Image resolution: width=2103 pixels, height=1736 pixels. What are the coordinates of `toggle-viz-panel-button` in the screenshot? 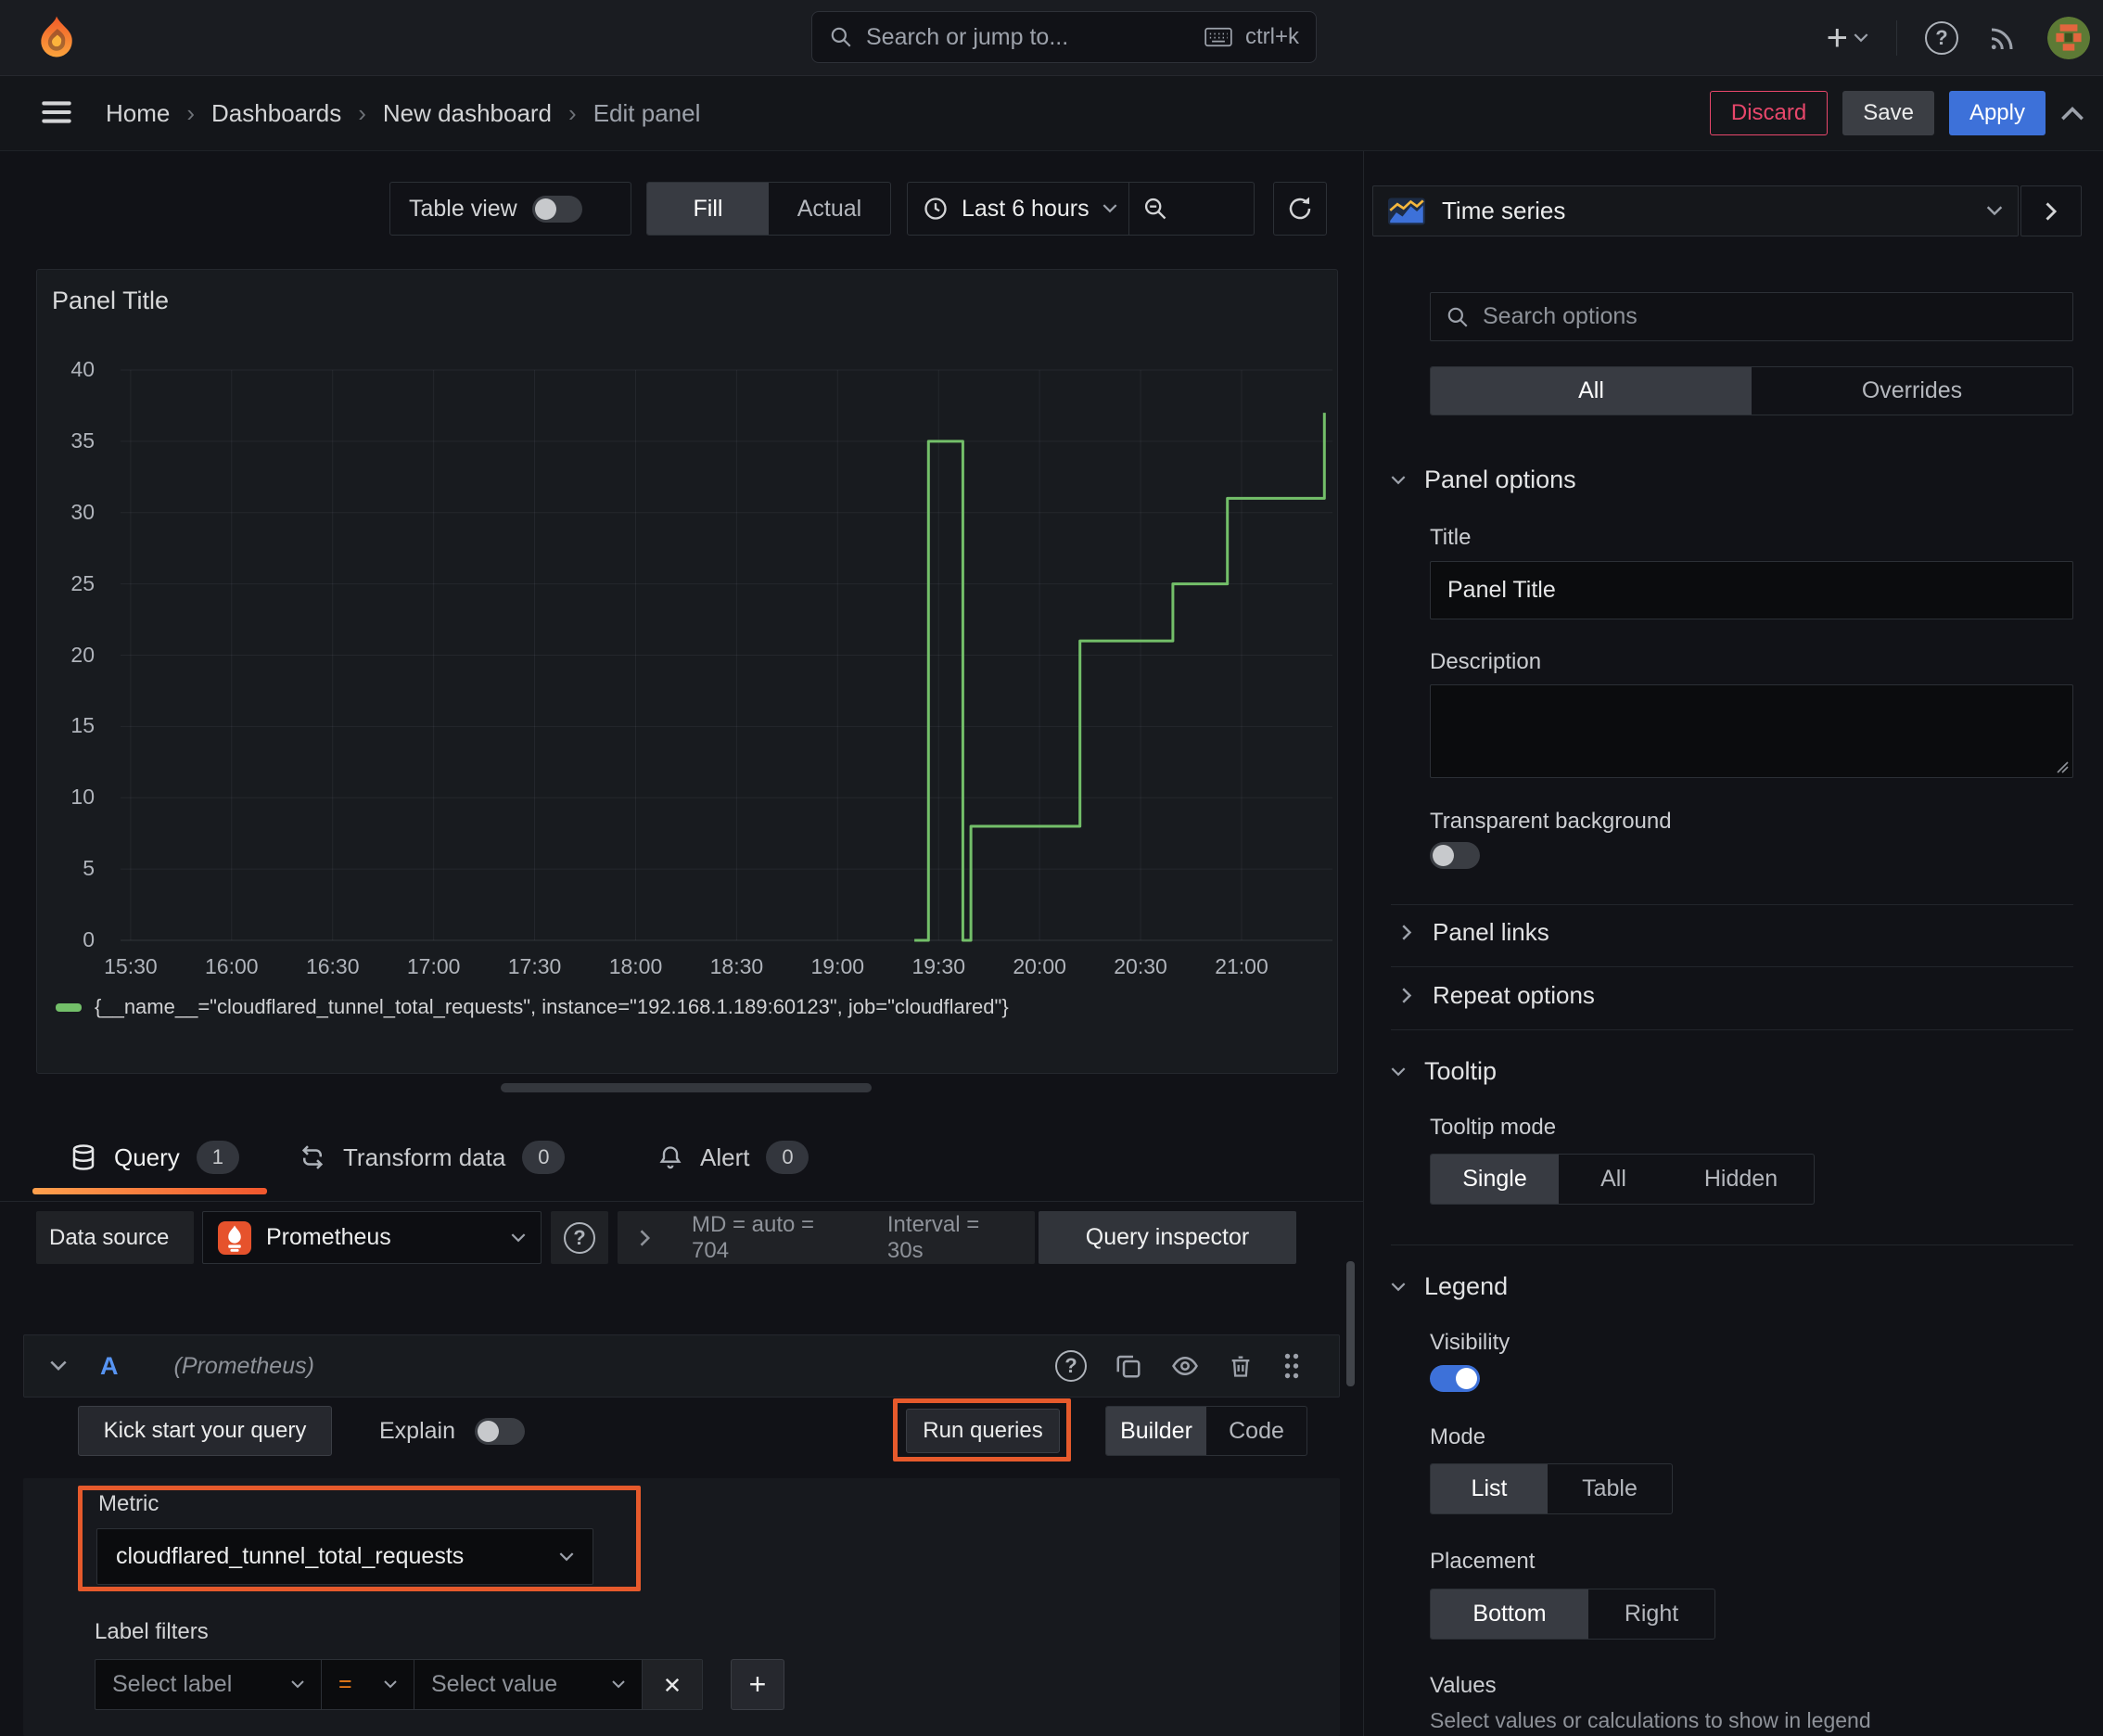 It's located at (2051, 210).